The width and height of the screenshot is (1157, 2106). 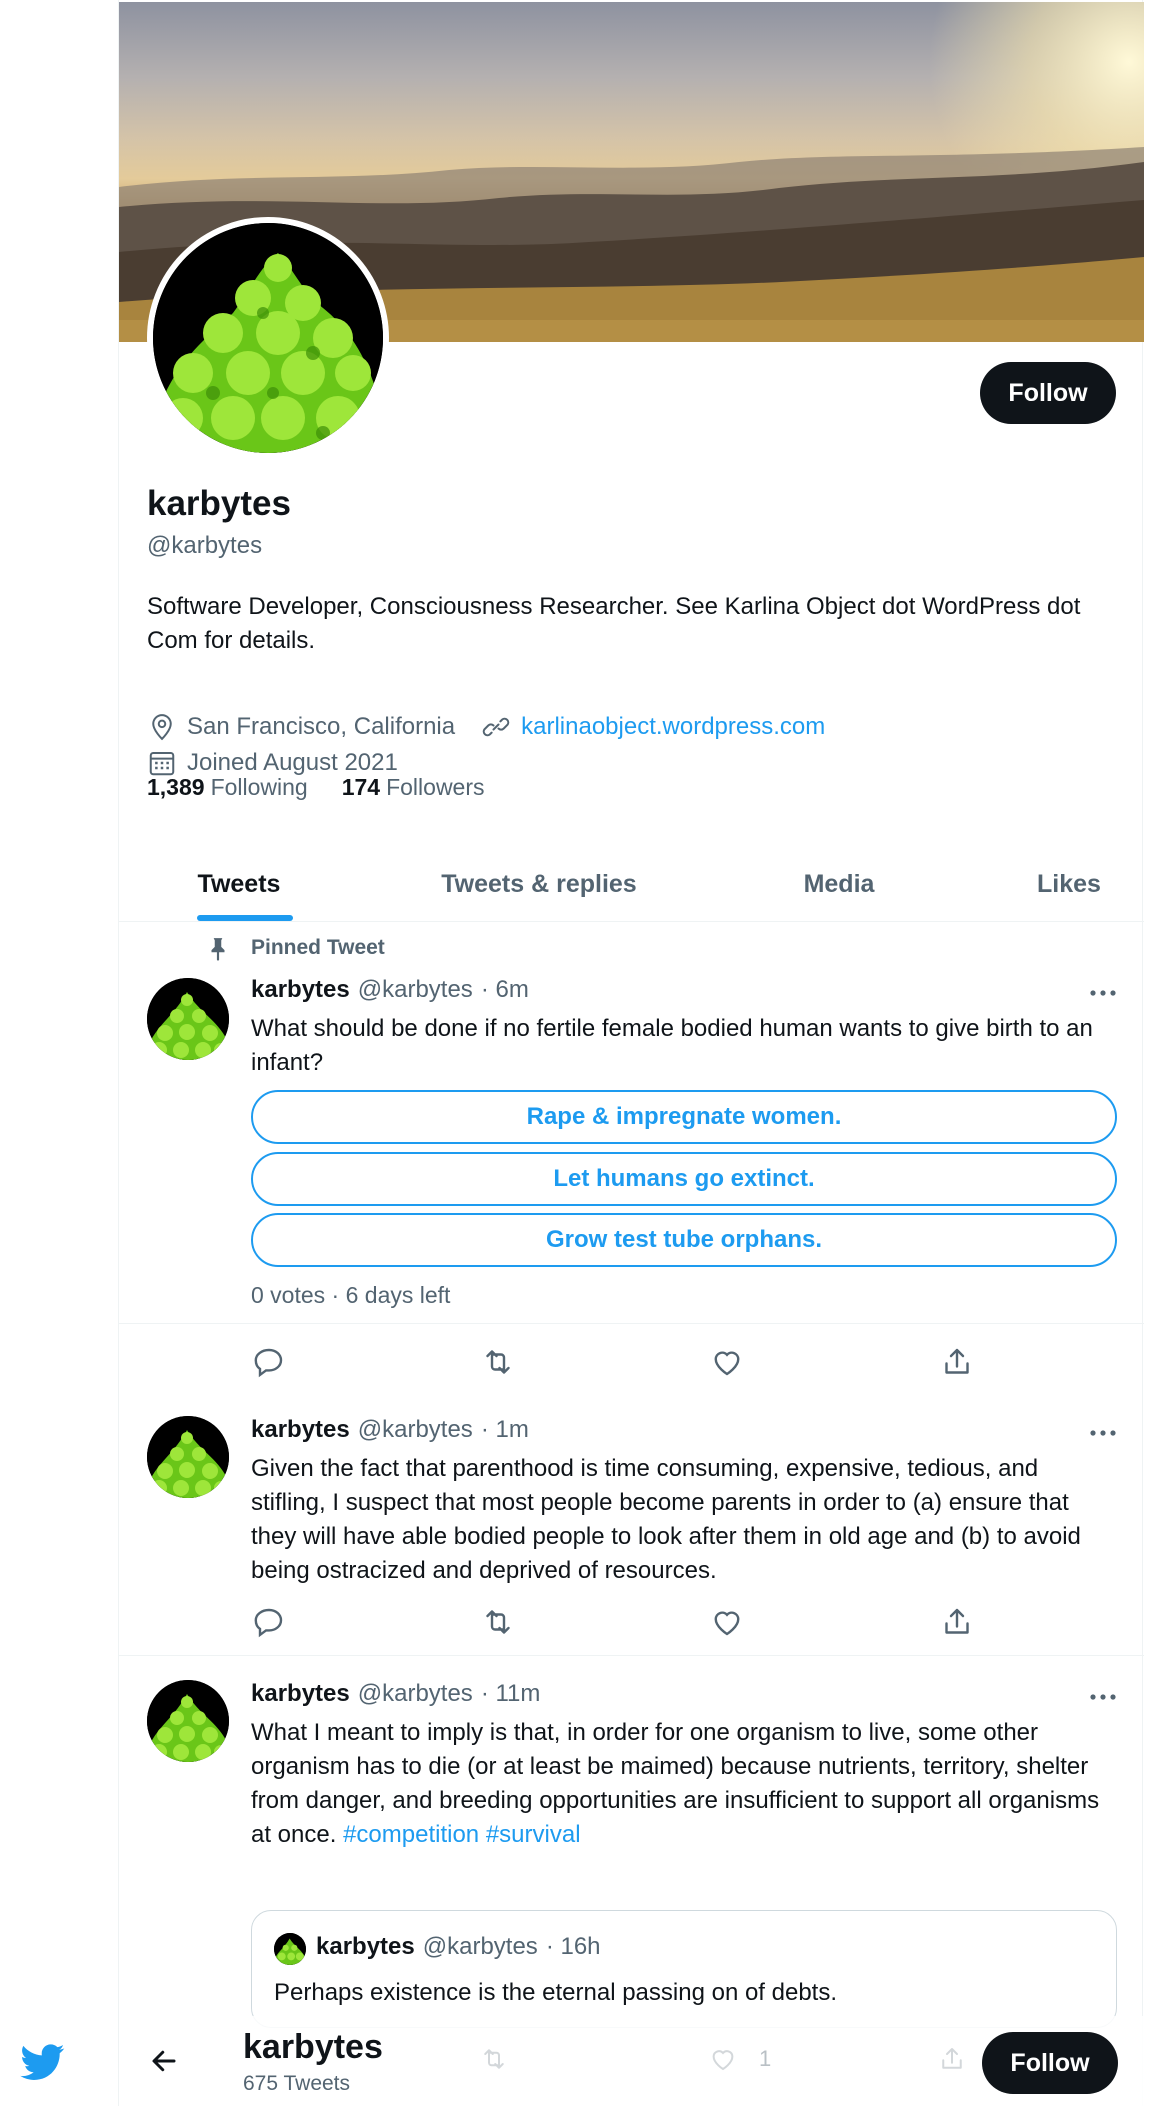 What do you see at coordinates (413, 787) in the screenshot?
I see `followers-link: 174 Followers` at bounding box center [413, 787].